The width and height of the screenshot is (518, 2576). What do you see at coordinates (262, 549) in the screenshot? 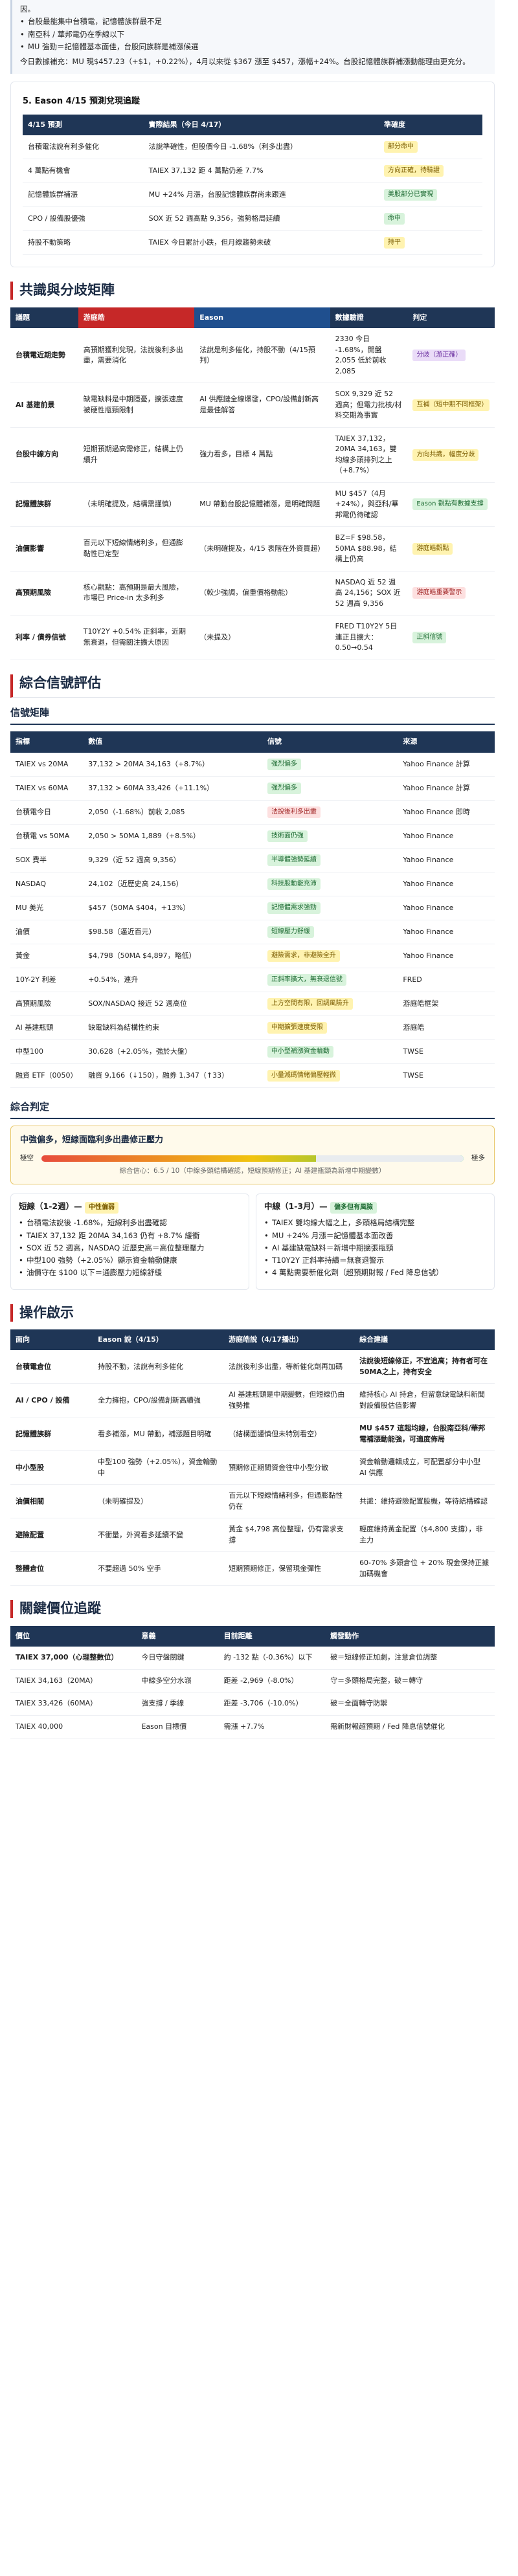
I see `eason-cell: （未明確提及，4/15 表階在外資買超）` at bounding box center [262, 549].